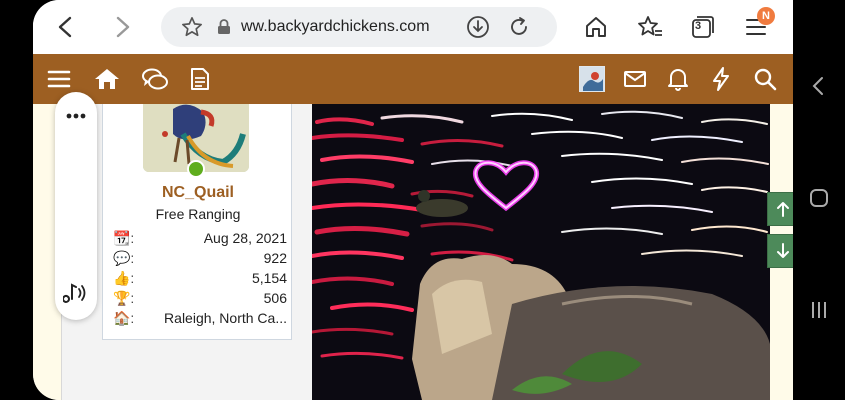 The height and width of the screenshot is (400, 845). What do you see at coordinates (124, 238) in the screenshot?
I see `calendar-icon: 📆:` at bounding box center [124, 238].